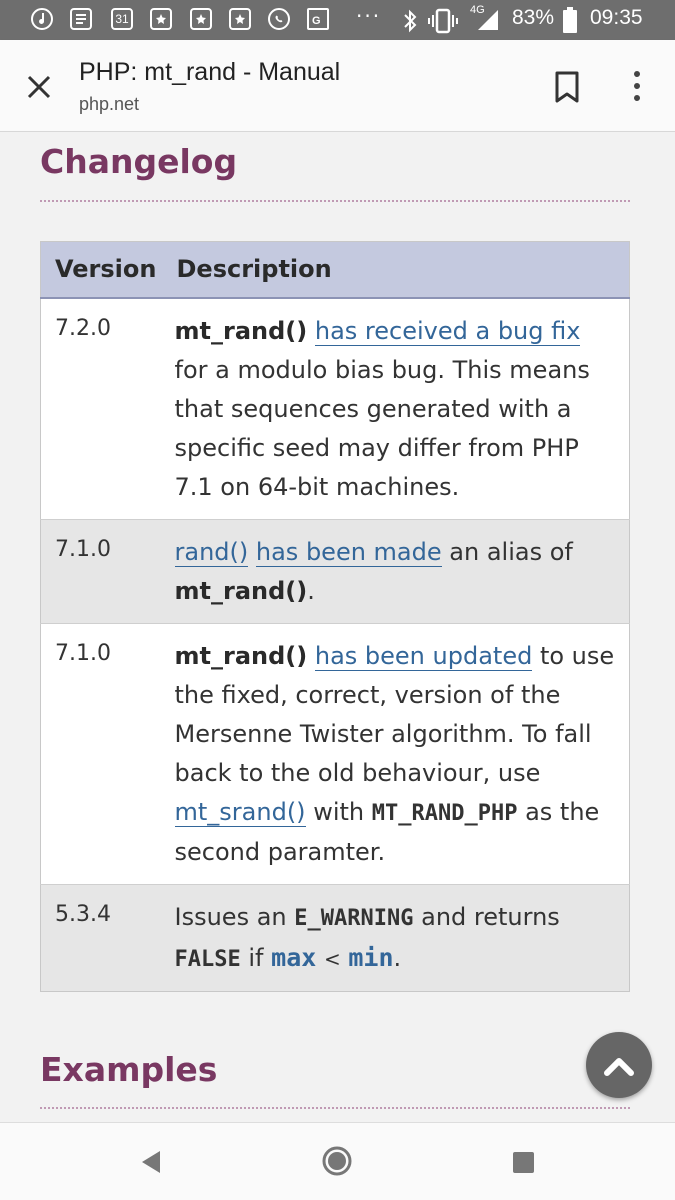 Image resolution: width=675 pixels, height=1200 pixels. What do you see at coordinates (511, 551) in the screenshot?
I see `description-text: an alias of` at bounding box center [511, 551].